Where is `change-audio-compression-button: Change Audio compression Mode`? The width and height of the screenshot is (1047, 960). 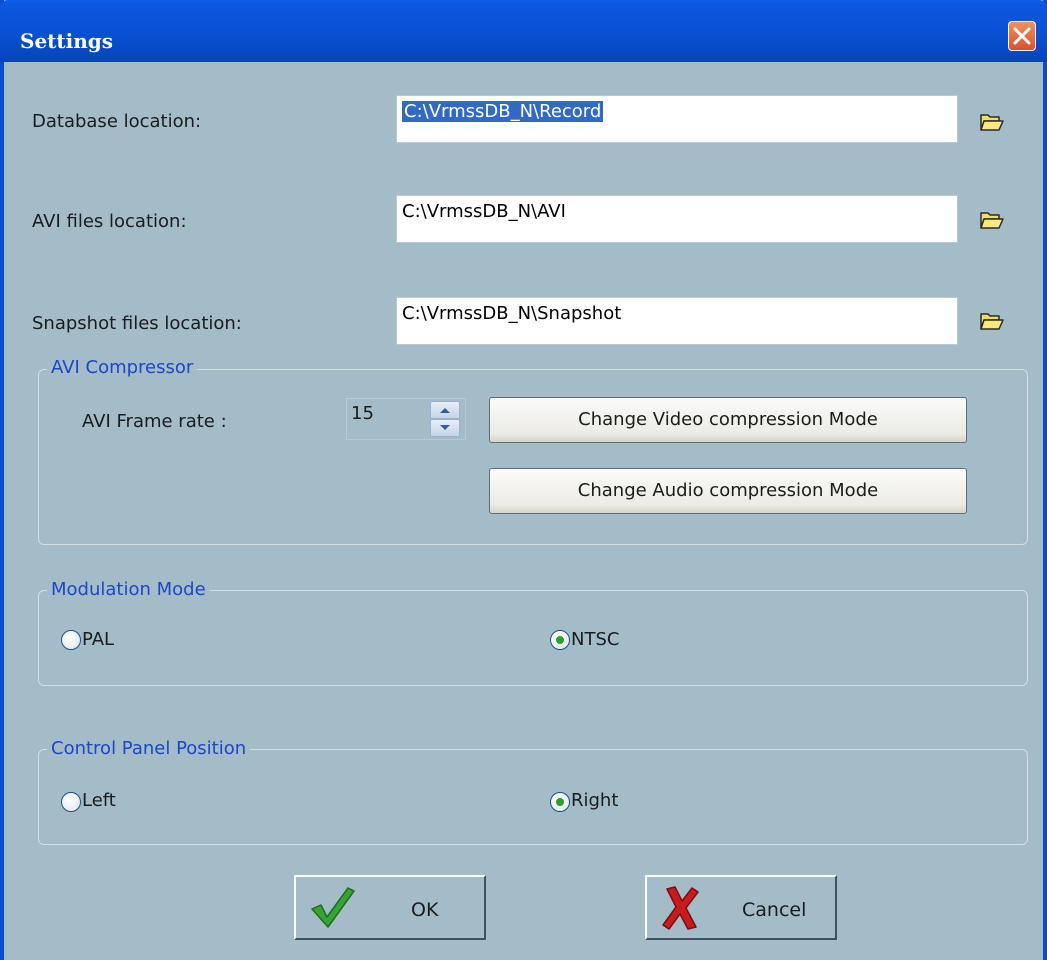
change-audio-compression-button: Change Audio compression Mode is located at coordinates (728, 491).